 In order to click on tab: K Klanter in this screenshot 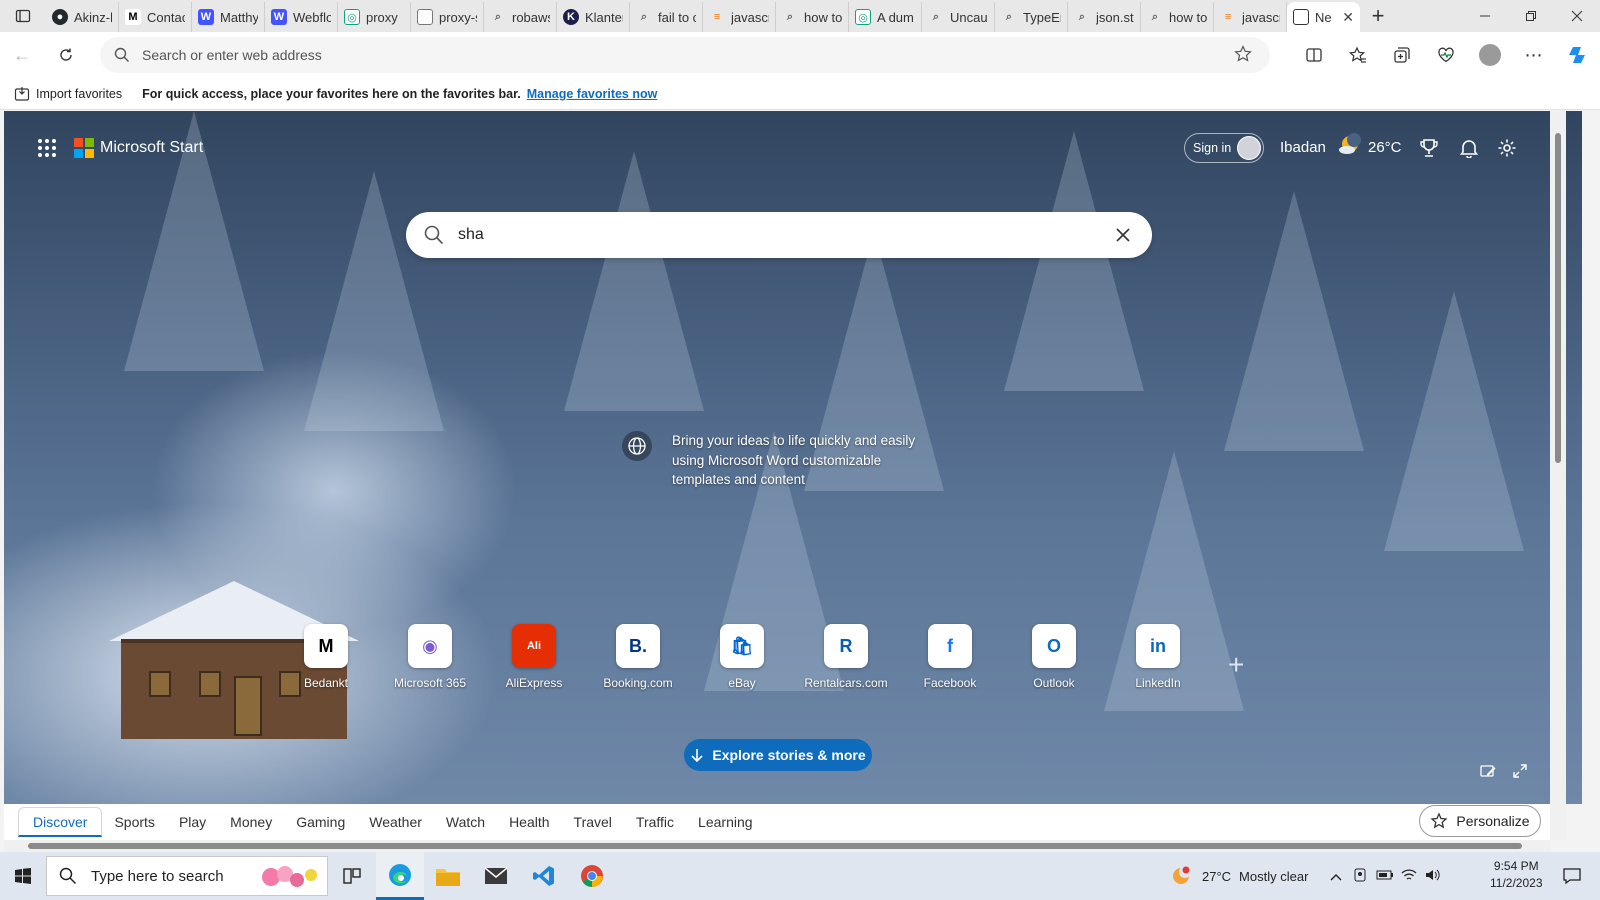, I will do `click(593, 17)`.